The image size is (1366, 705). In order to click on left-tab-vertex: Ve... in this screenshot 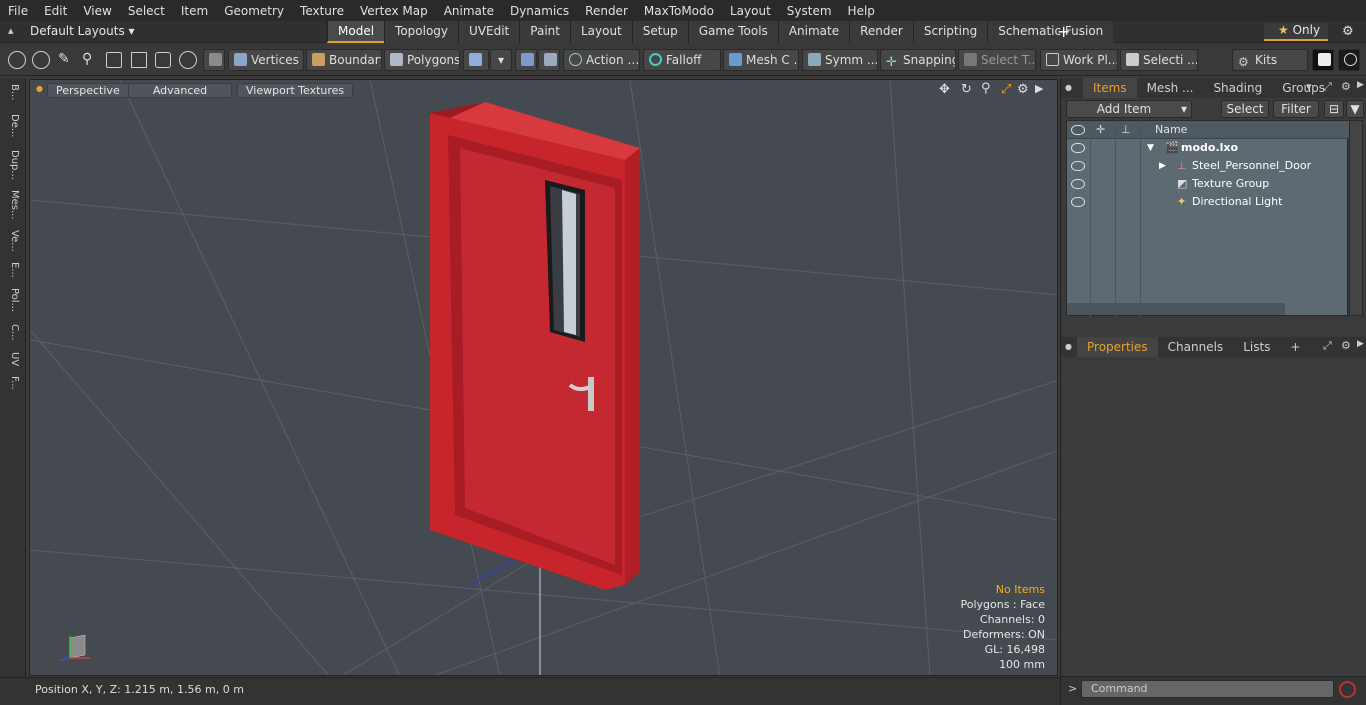, I will do `click(12, 245)`.